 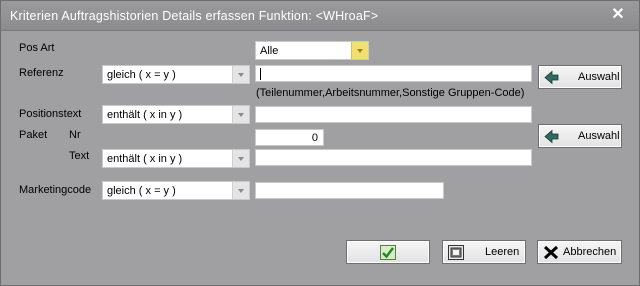 What do you see at coordinates (393, 157) in the screenshot?
I see `paket-text-input` at bounding box center [393, 157].